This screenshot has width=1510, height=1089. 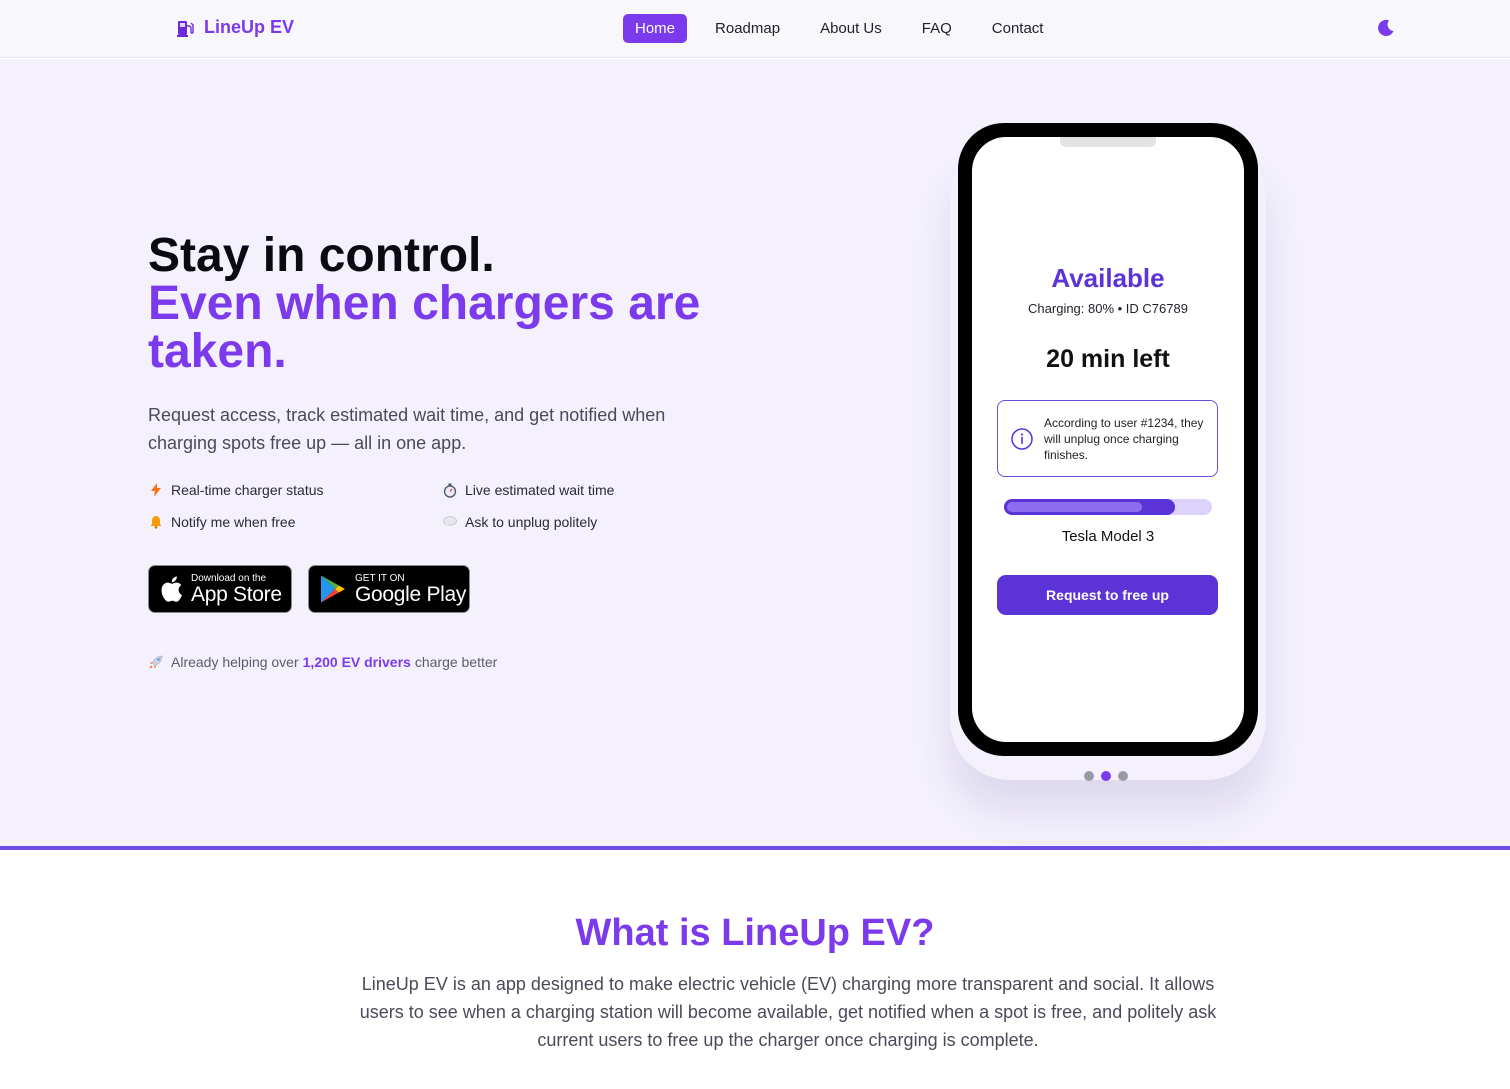 What do you see at coordinates (236, 594) in the screenshot?
I see `app-store-big: App Store` at bounding box center [236, 594].